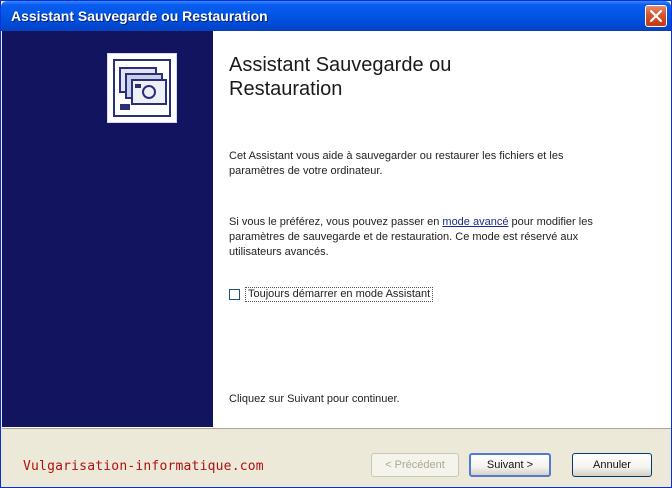  Describe the element at coordinates (143, 466) in the screenshot. I see `watermark-text: Vulgarisation-informatique.com` at that location.